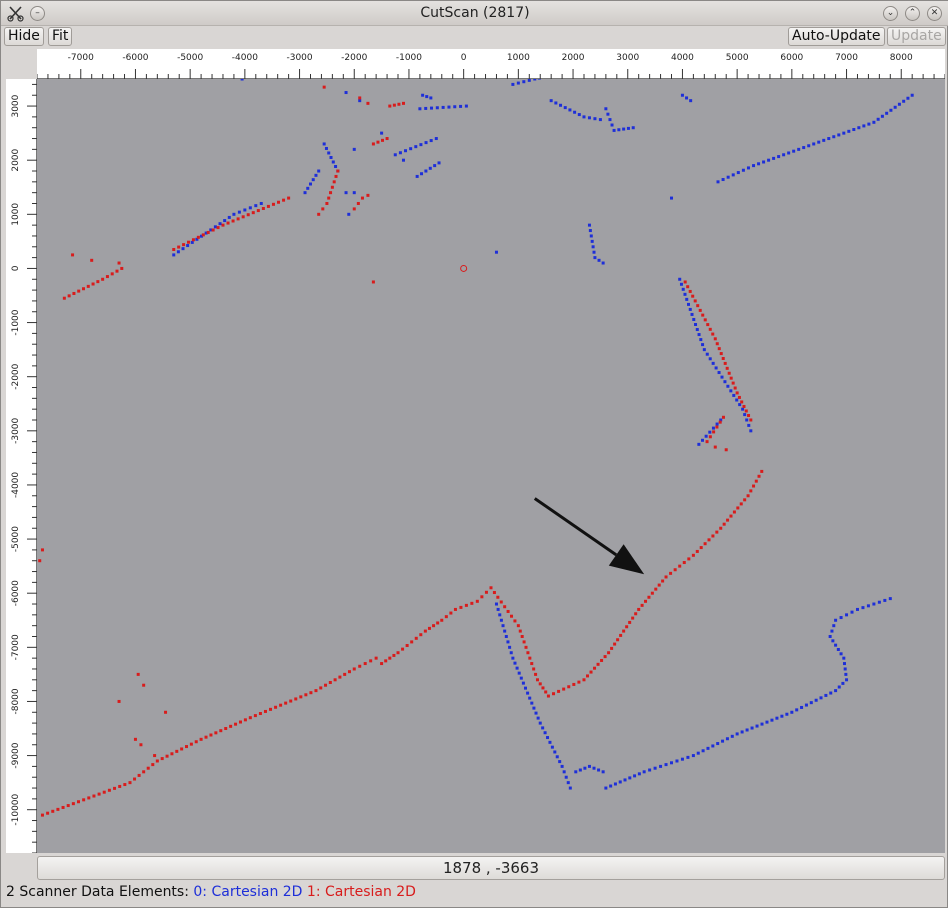  Describe the element at coordinates (16, 214) in the screenshot. I see `y-tick-label: 1000` at that location.